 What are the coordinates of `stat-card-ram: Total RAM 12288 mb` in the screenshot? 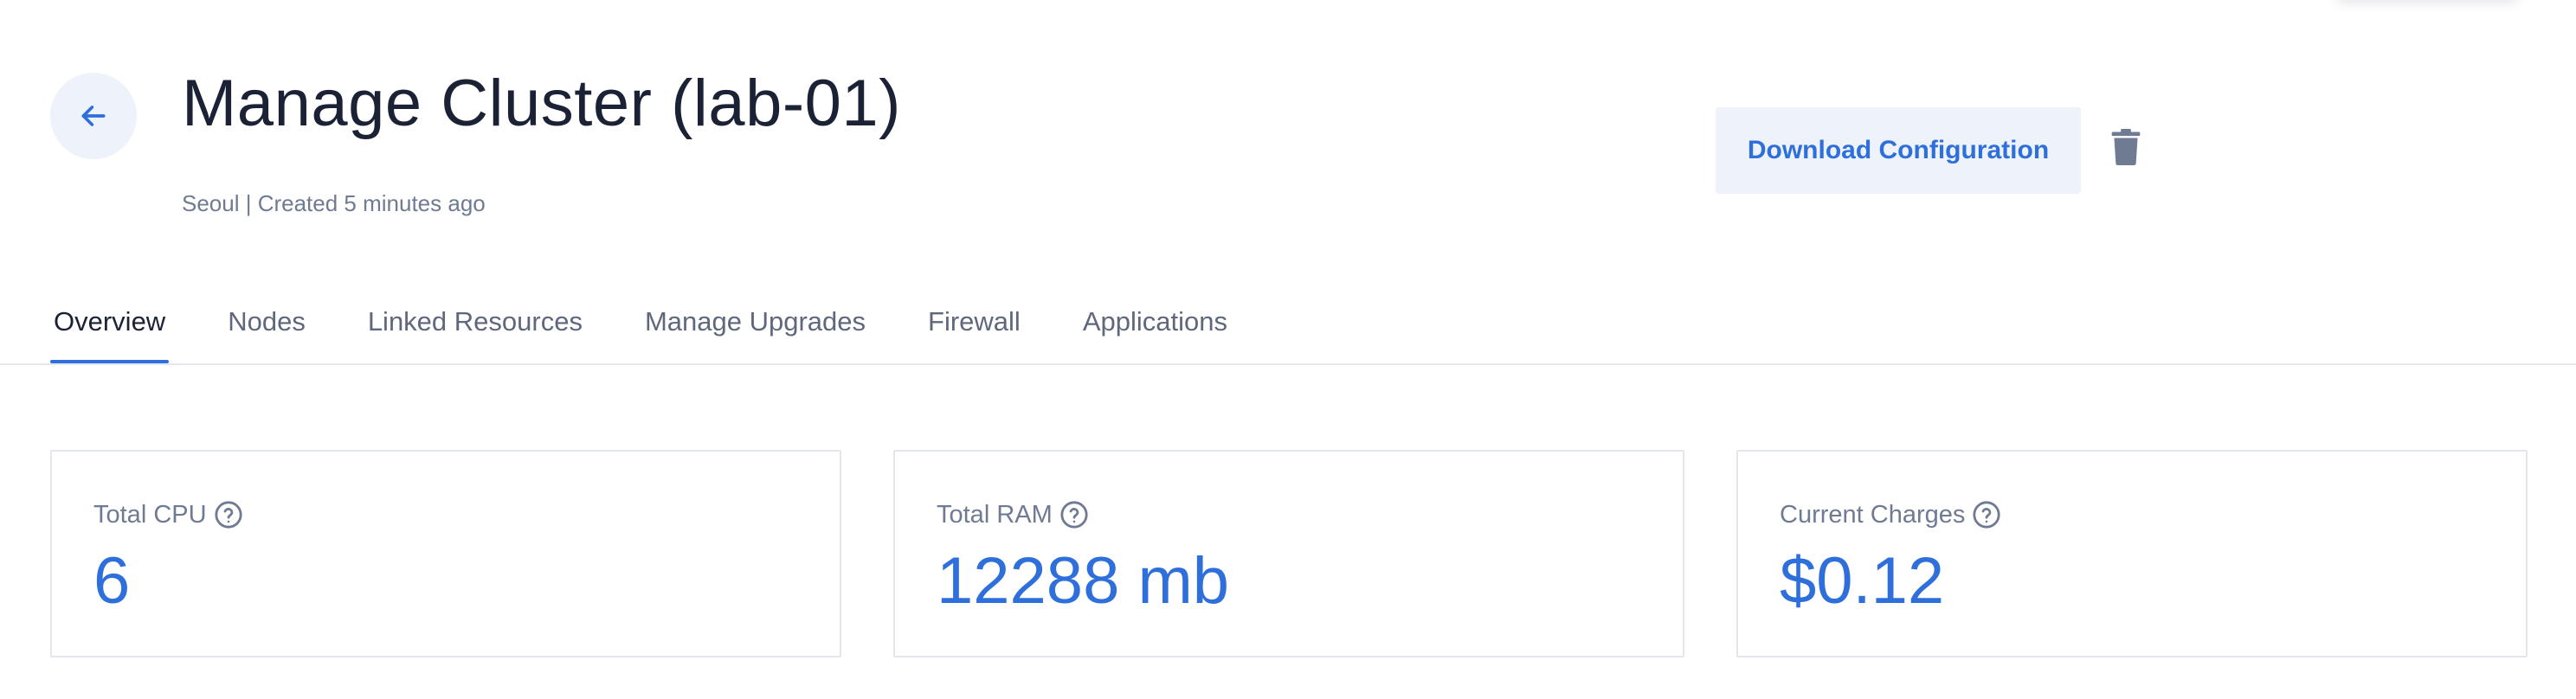 It's located at (1288, 553).